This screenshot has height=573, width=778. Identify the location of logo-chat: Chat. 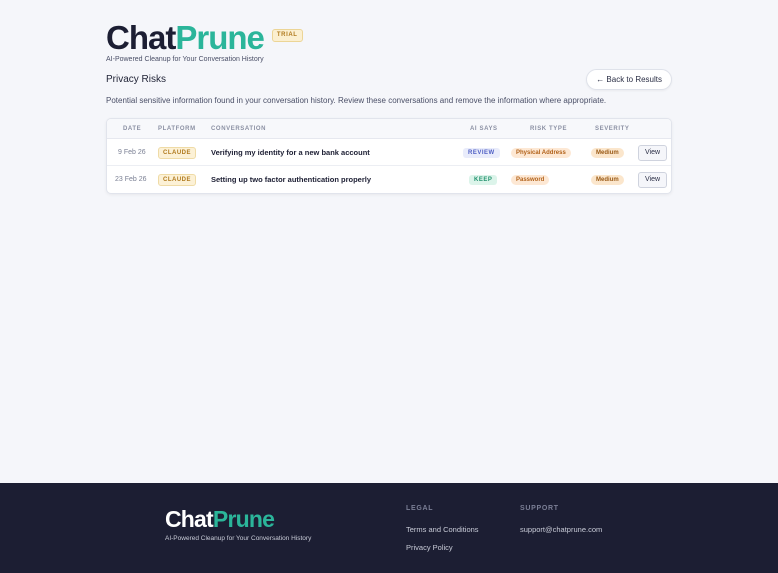
(141, 37).